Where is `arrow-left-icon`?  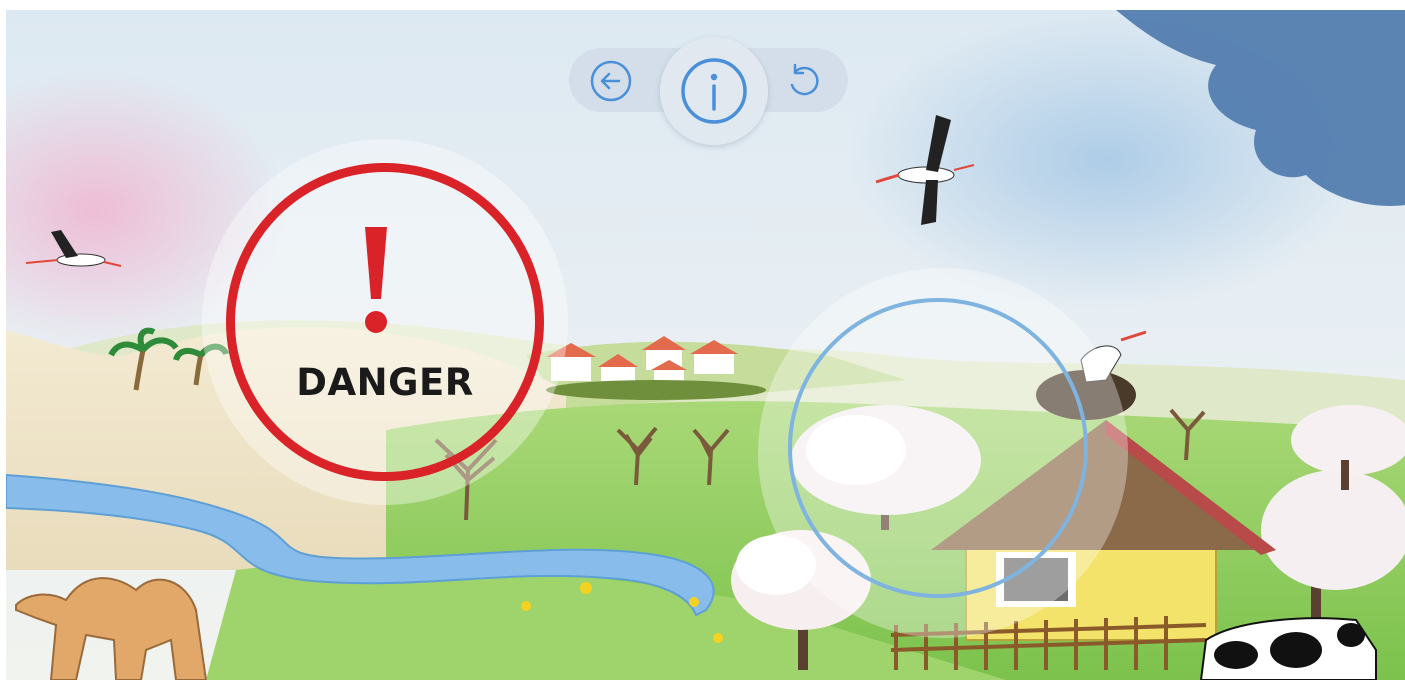
arrow-left-icon is located at coordinates (611, 81).